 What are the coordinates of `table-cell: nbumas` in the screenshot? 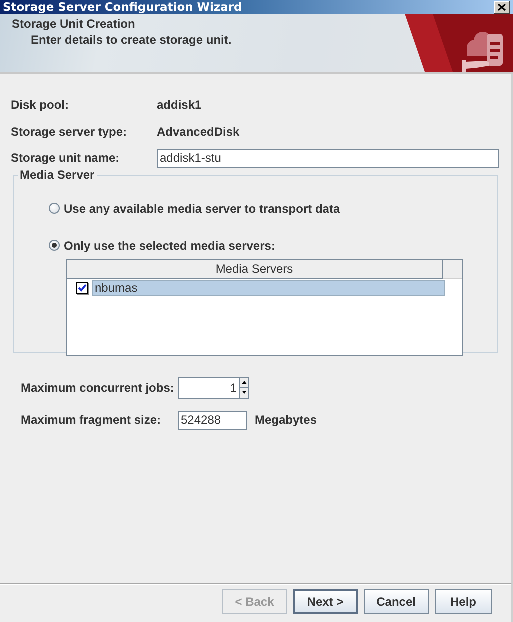 It's located at (268, 288).